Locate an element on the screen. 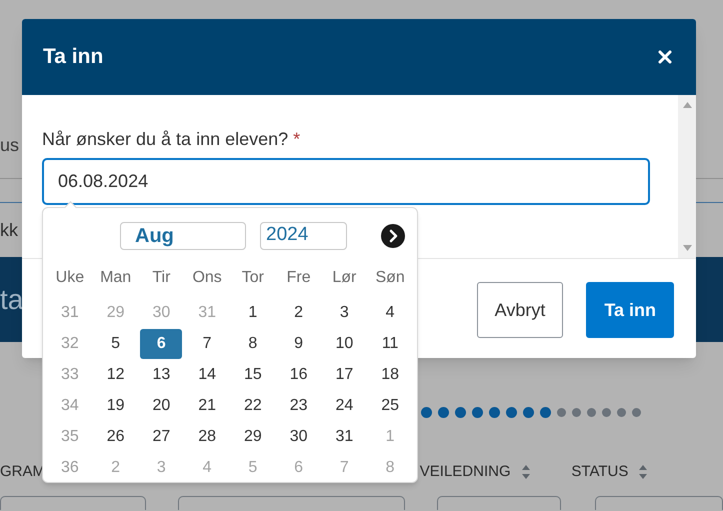 This screenshot has height=511, width=723. calendar-day: 21 is located at coordinates (207, 405).